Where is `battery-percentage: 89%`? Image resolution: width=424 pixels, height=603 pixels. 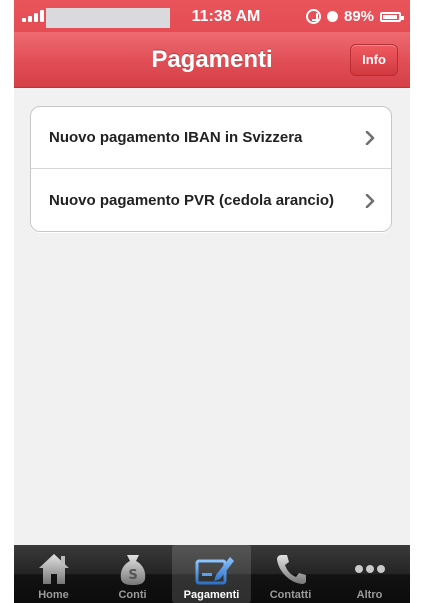
battery-percentage: 89% is located at coordinates (359, 16).